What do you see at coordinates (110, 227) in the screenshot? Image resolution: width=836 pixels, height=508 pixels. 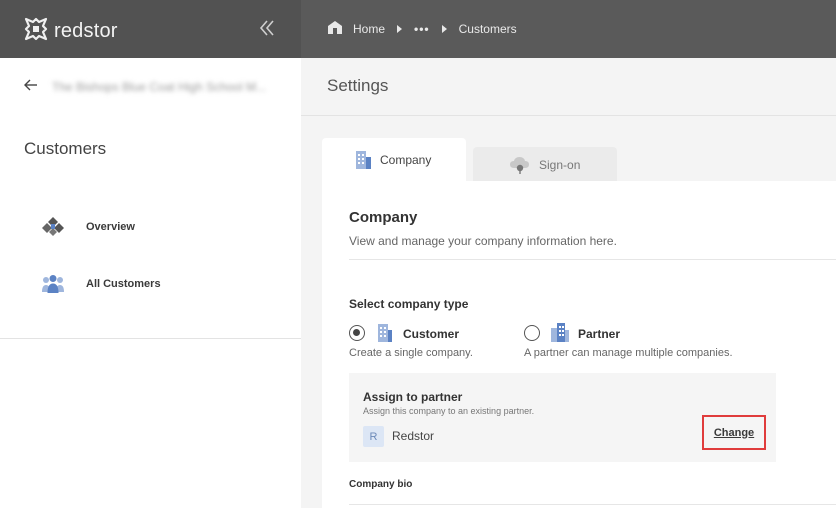 I see `sidebar-item-label: Overview` at bounding box center [110, 227].